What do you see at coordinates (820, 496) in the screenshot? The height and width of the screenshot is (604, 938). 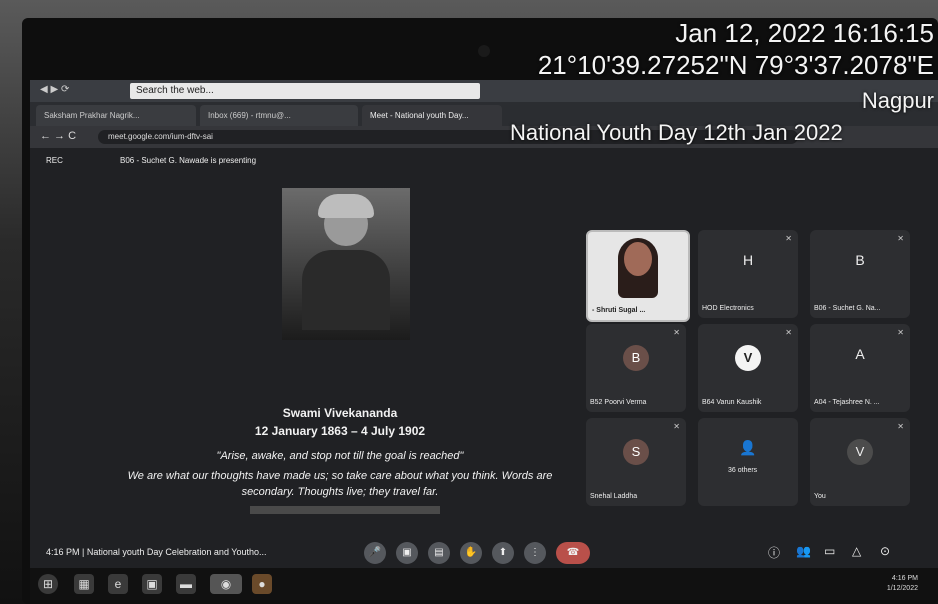 I see `participant-name: You` at bounding box center [820, 496].